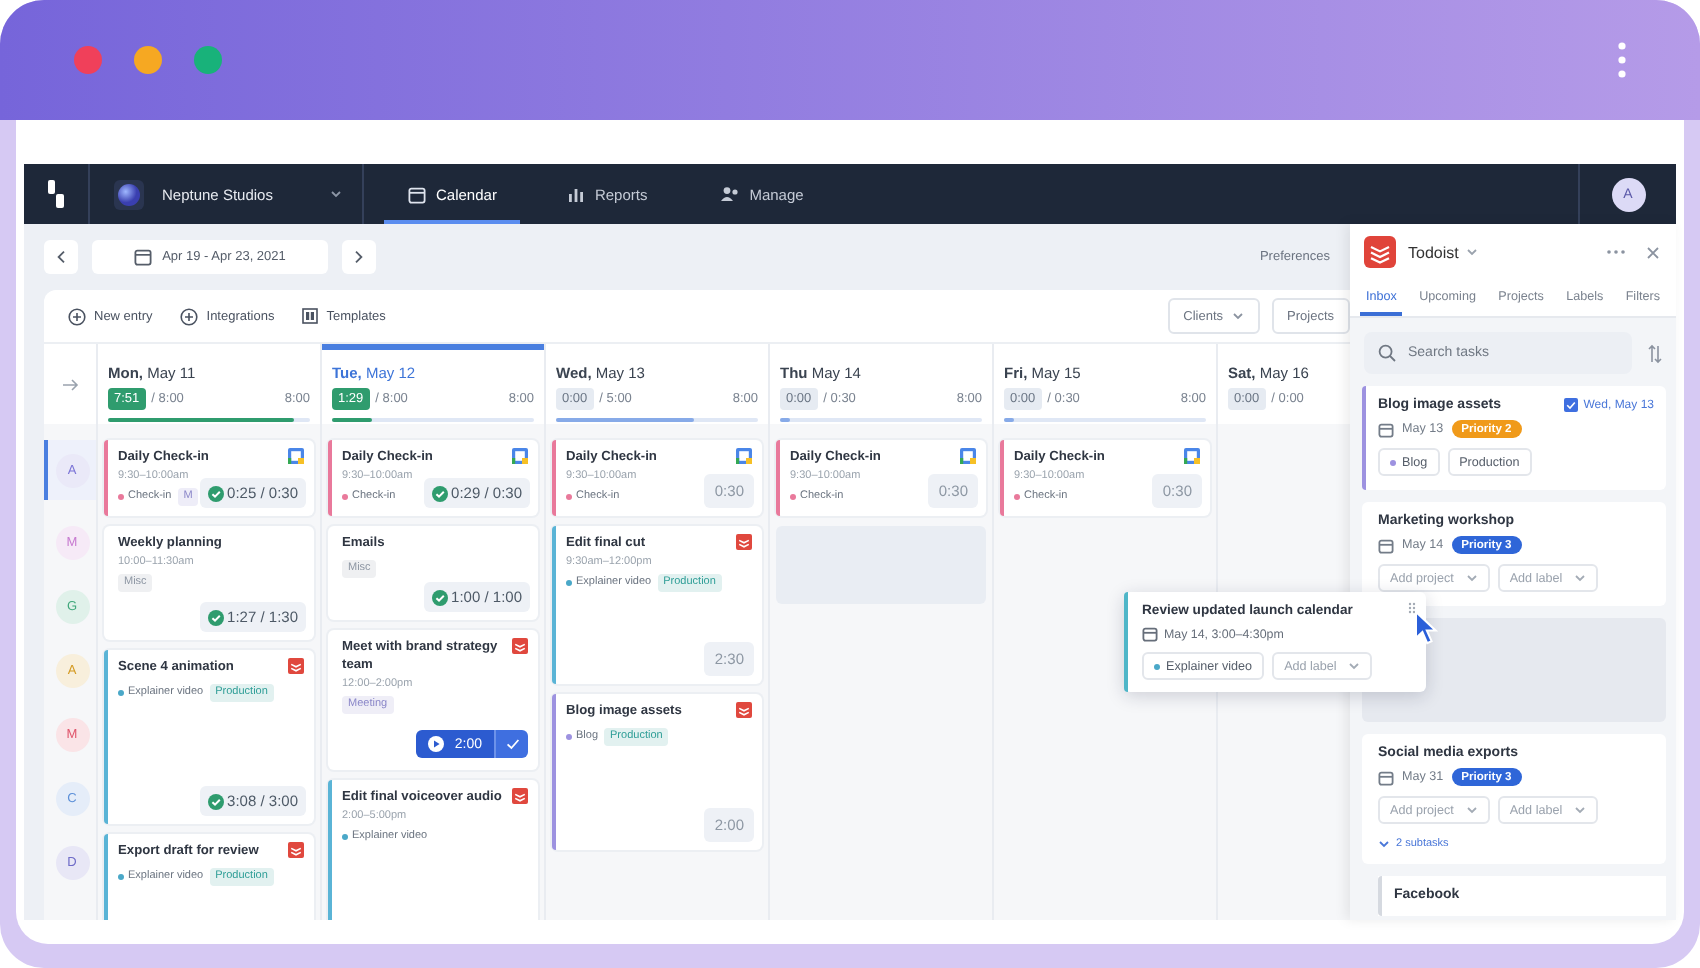 Image resolution: width=1700 pixels, height=968 pixels. Describe the element at coordinates (1412, 608) in the screenshot. I see `grip-icon` at that location.